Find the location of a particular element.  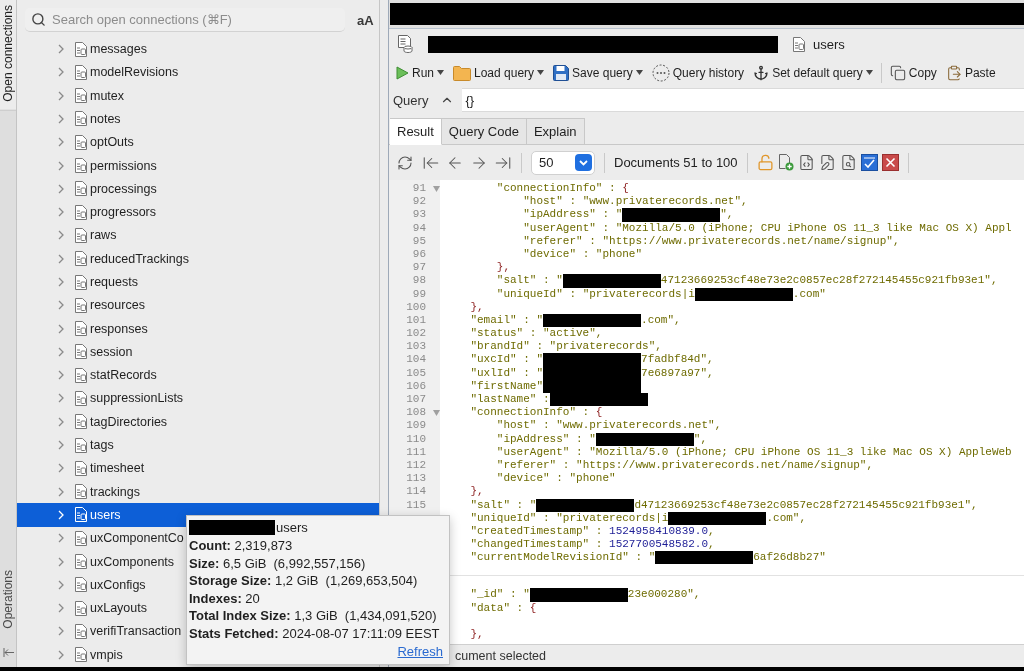

json-text: "host" : "www.privaterecords.net", is located at coordinates (635, 201).